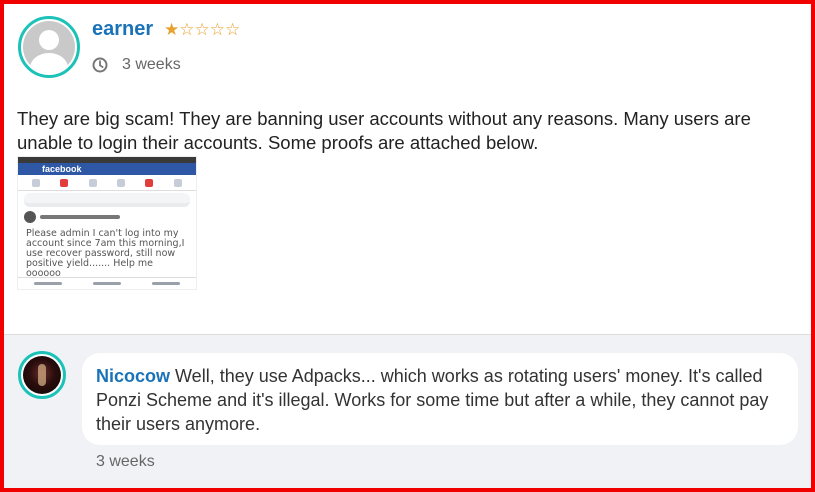 The height and width of the screenshot is (492, 815). I want to click on user-photo-avatar-icon, so click(42, 375).